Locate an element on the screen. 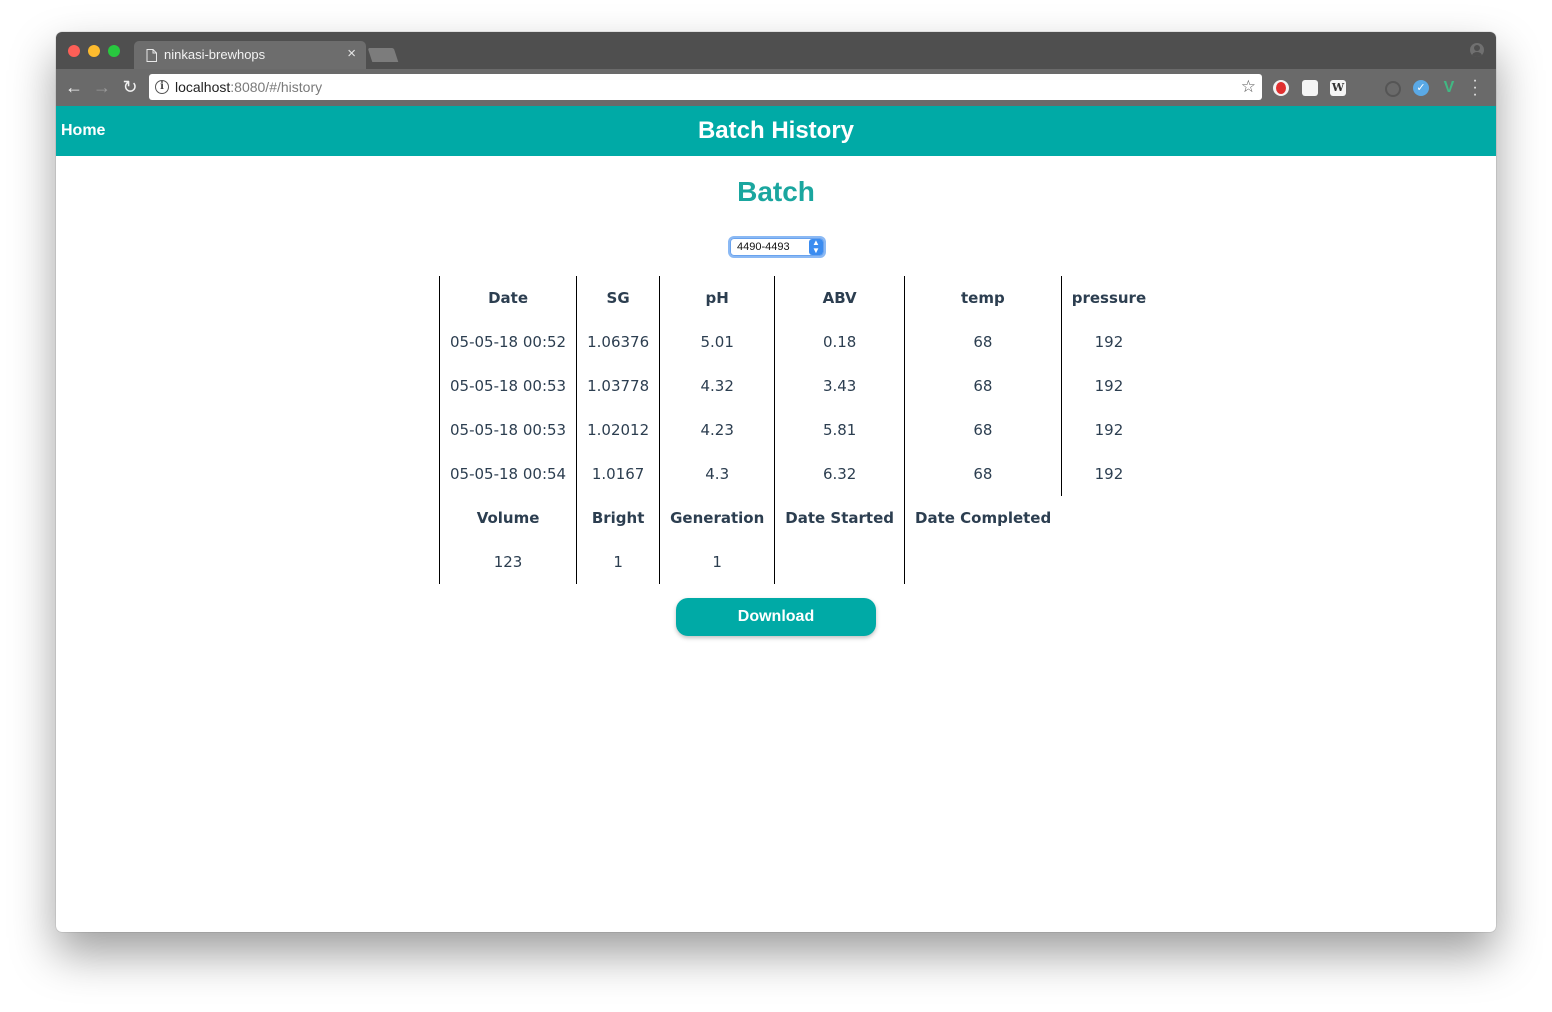  table-cell: 1.06376 is located at coordinates (618, 342).